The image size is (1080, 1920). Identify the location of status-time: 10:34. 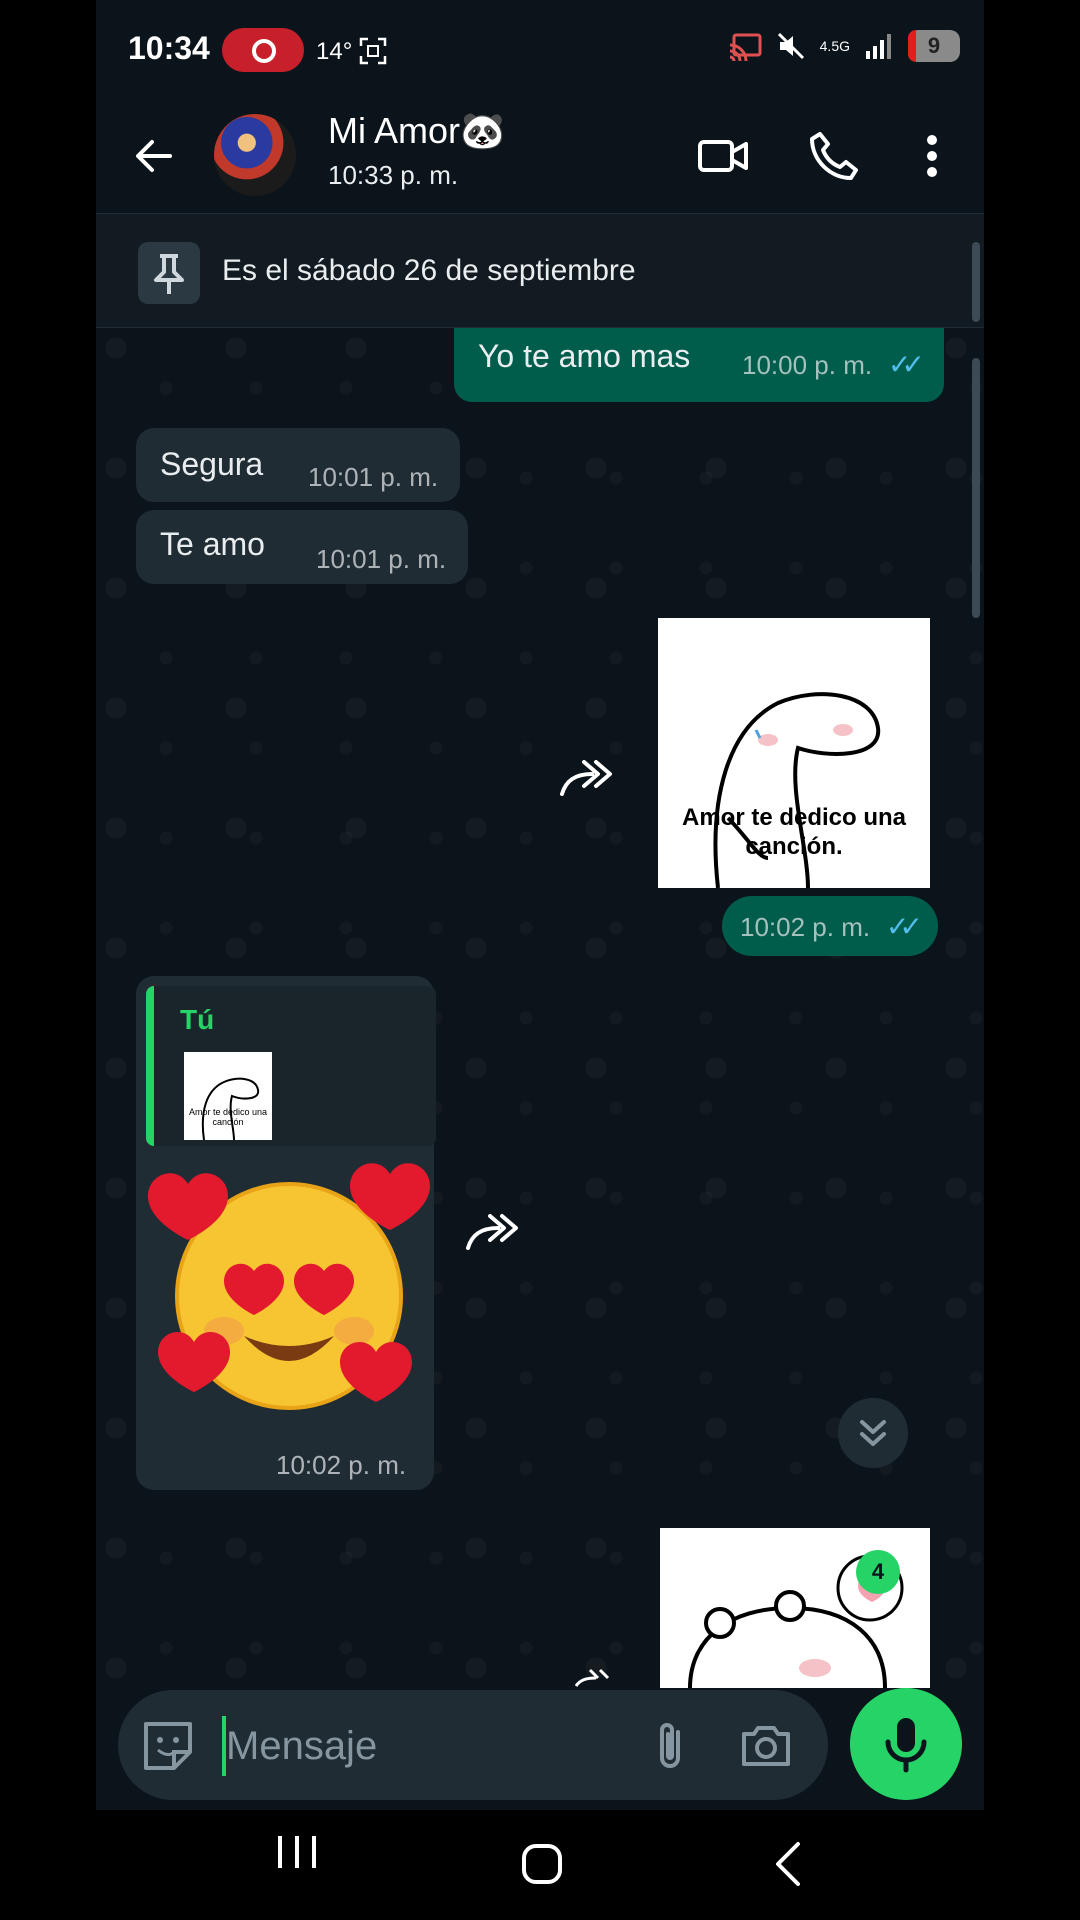
(169, 48).